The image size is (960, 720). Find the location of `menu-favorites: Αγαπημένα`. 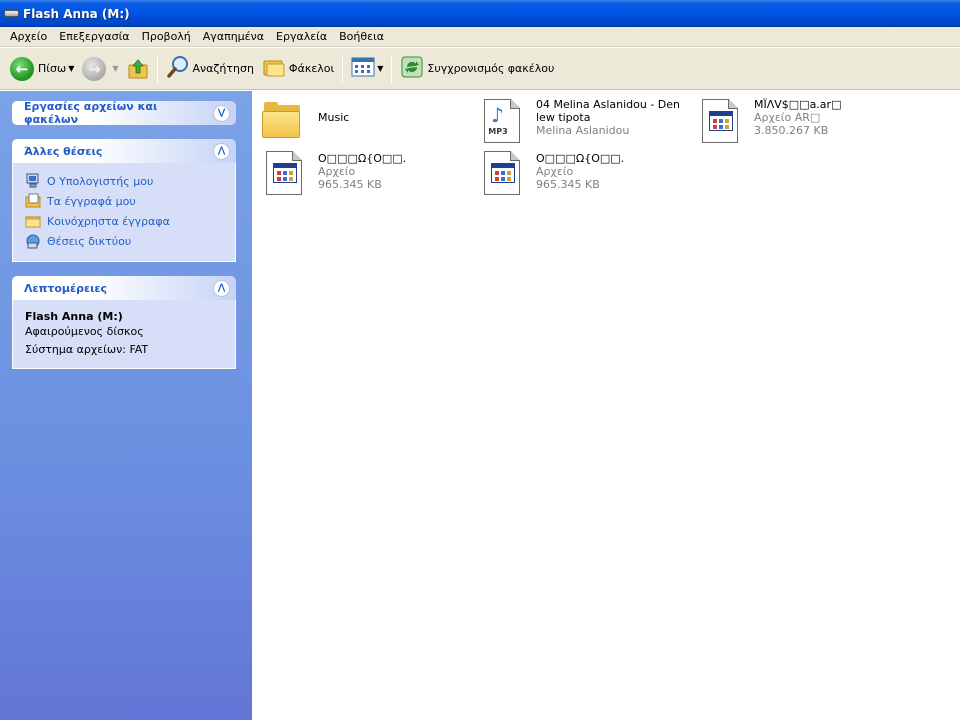

menu-favorites: Αγαπημένα is located at coordinates (233, 36).